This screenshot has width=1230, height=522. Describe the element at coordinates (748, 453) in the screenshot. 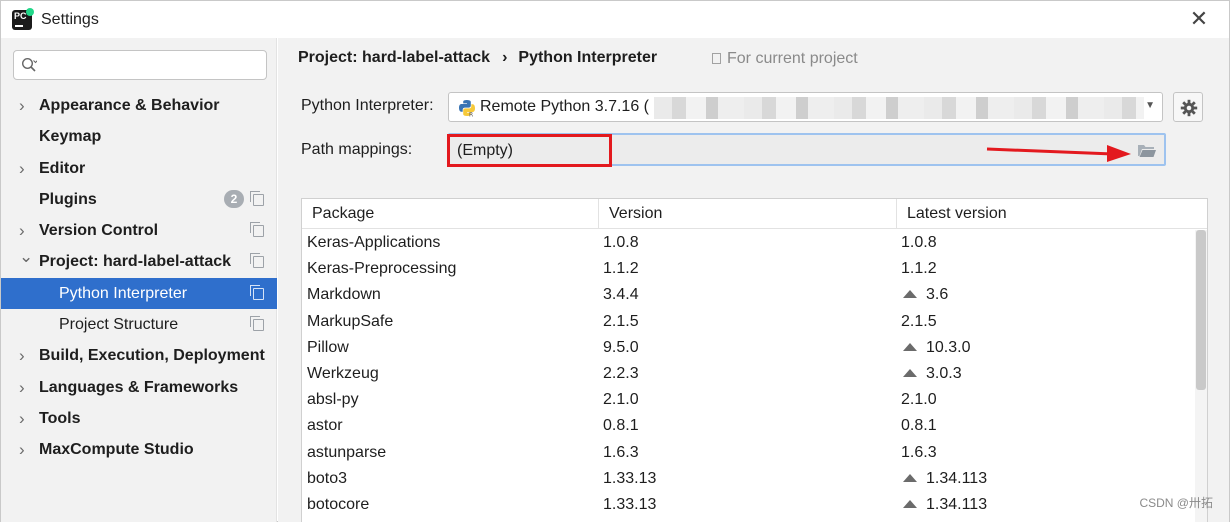

I see `table-row: astunparse 1.6.3 1.6.3` at that location.